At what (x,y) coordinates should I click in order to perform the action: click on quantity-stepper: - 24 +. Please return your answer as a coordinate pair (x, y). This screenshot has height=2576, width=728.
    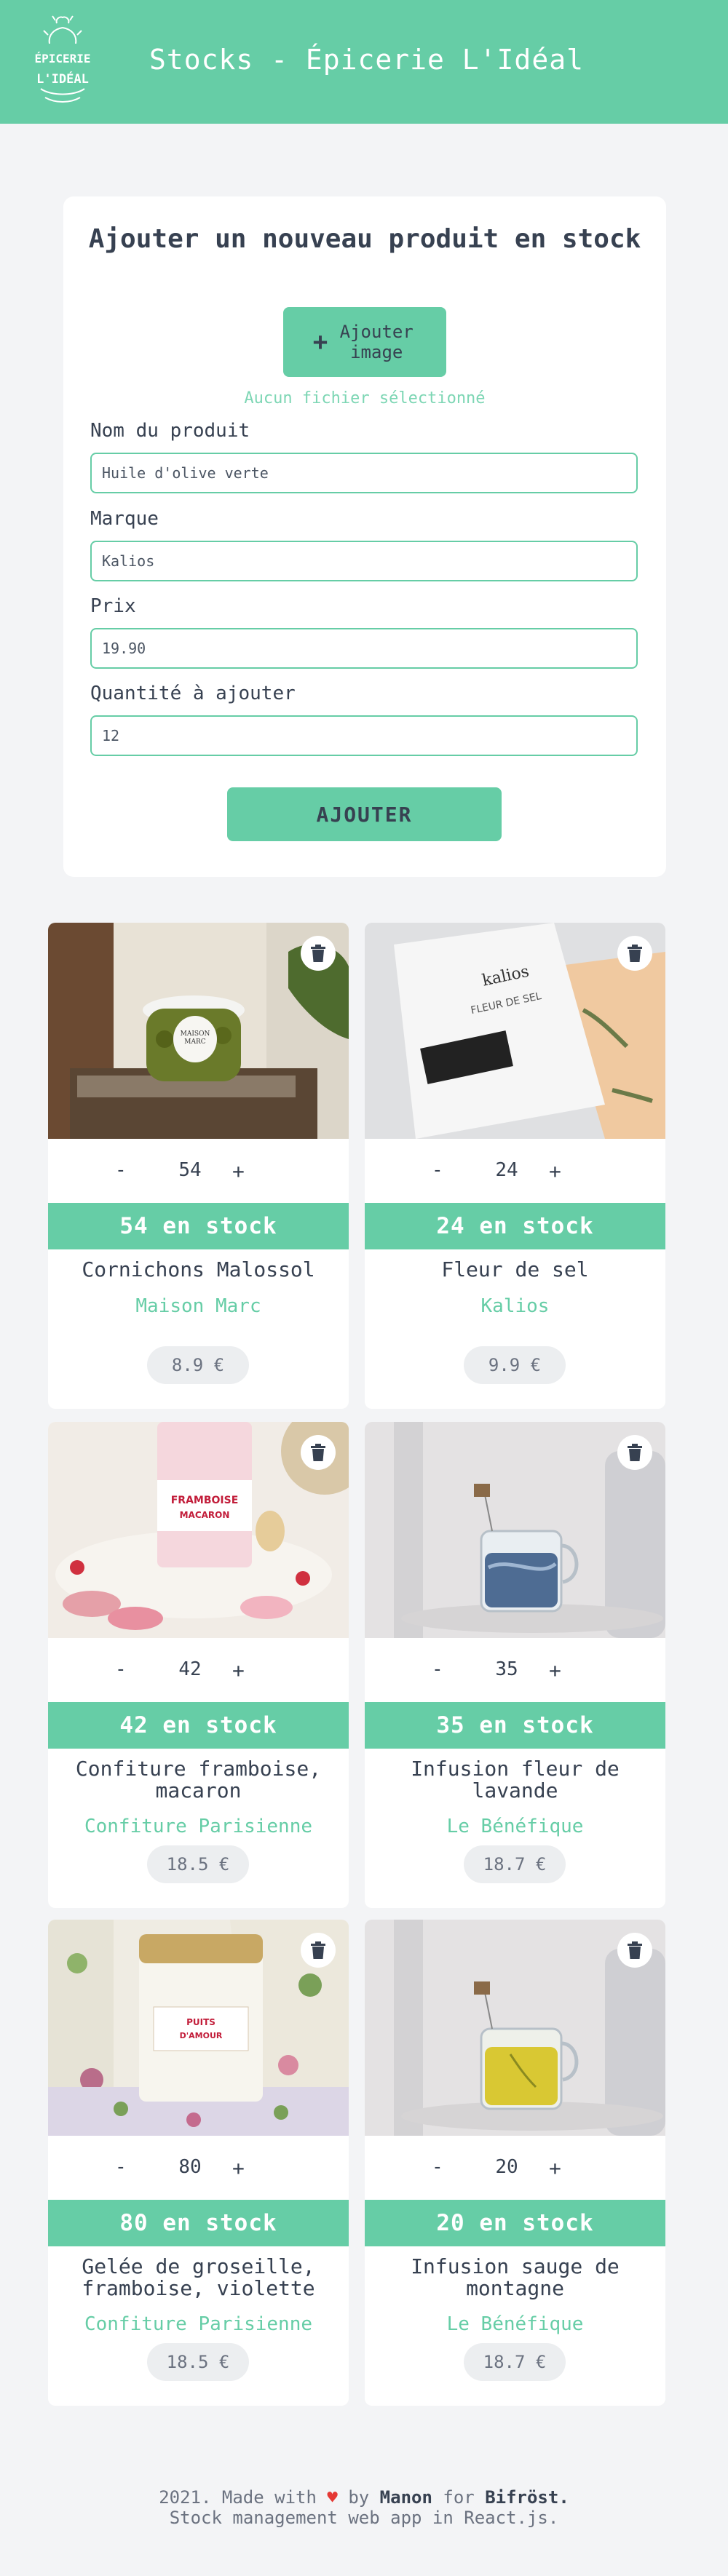
    Looking at the image, I should click on (515, 1171).